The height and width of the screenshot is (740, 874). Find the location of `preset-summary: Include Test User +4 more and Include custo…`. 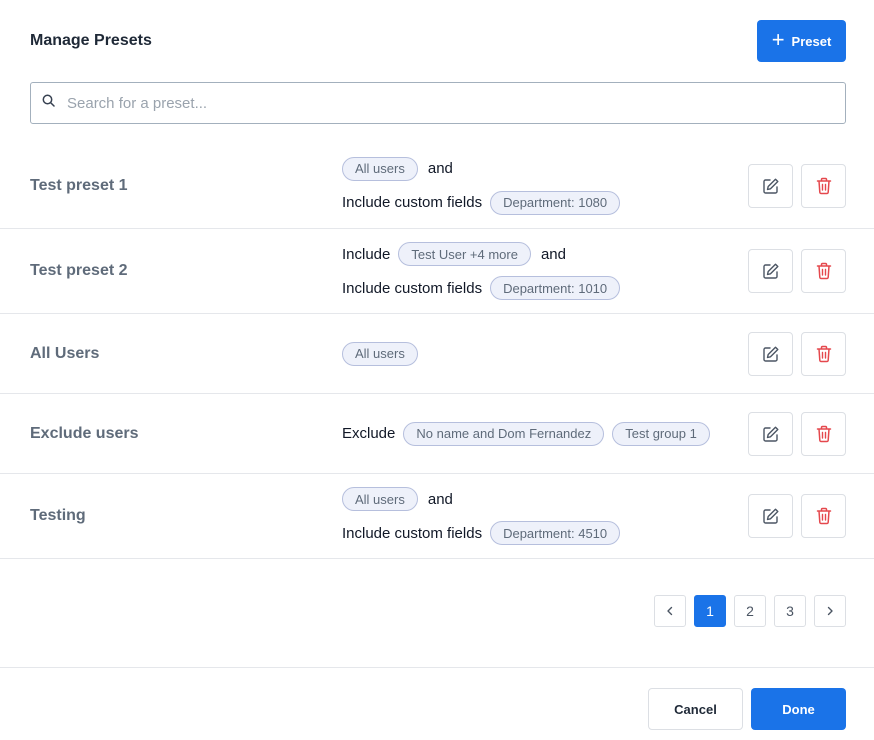

preset-summary: Include Test User +4 more and Include custo… is located at coordinates (481, 271).